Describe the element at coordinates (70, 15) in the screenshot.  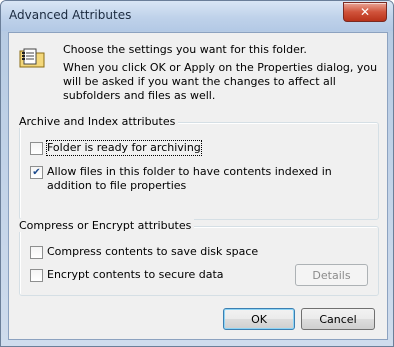
I see `window-title: Advanced Attributes` at that location.